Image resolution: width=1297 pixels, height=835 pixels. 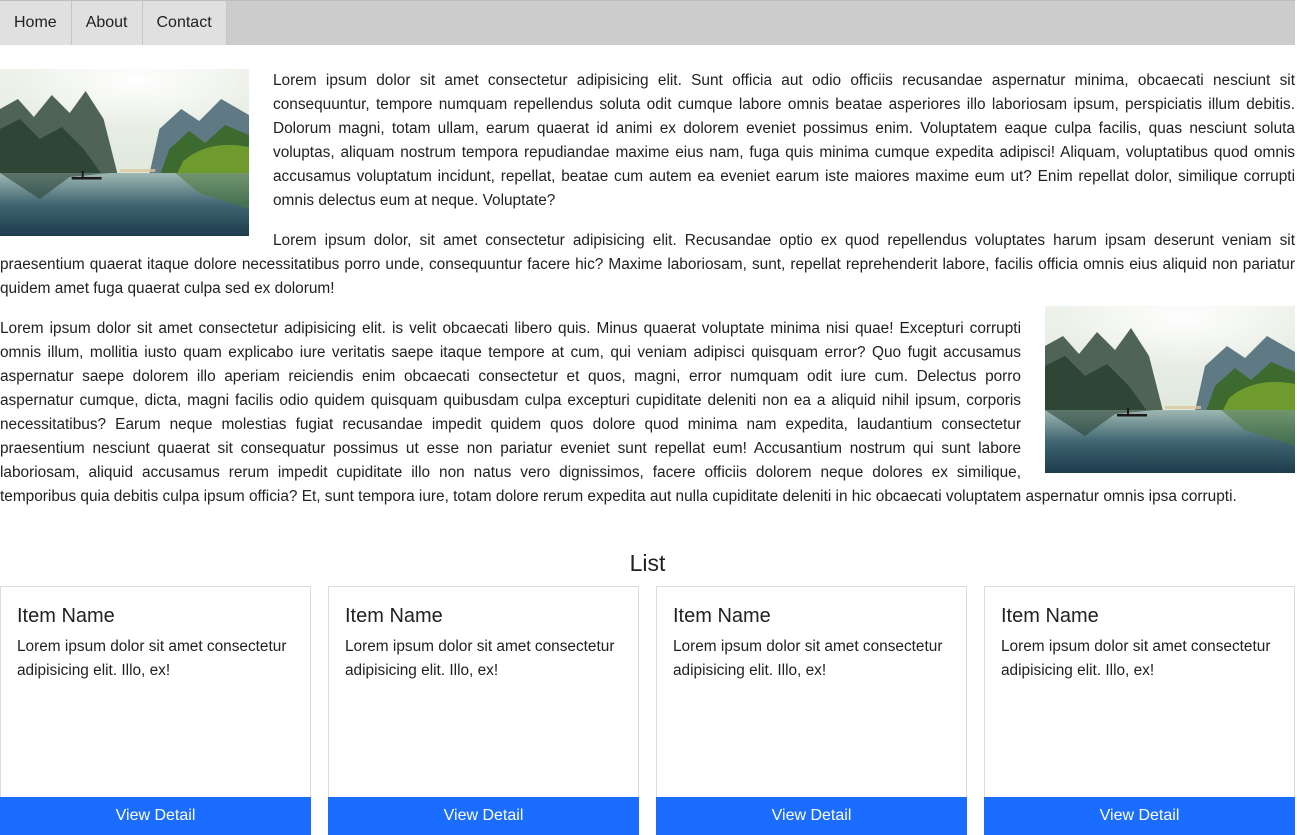 I want to click on list-heading: List, so click(x=647, y=563).